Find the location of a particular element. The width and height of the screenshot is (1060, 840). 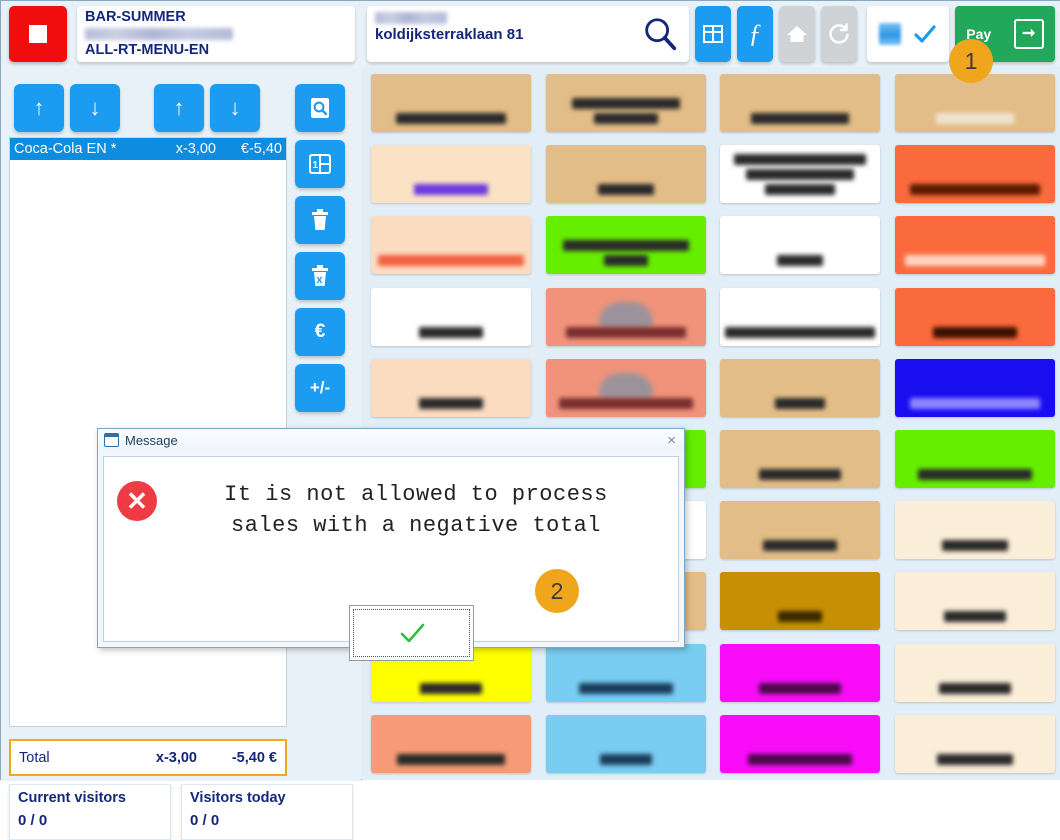

move-down-button: ↓ is located at coordinates (235, 108).